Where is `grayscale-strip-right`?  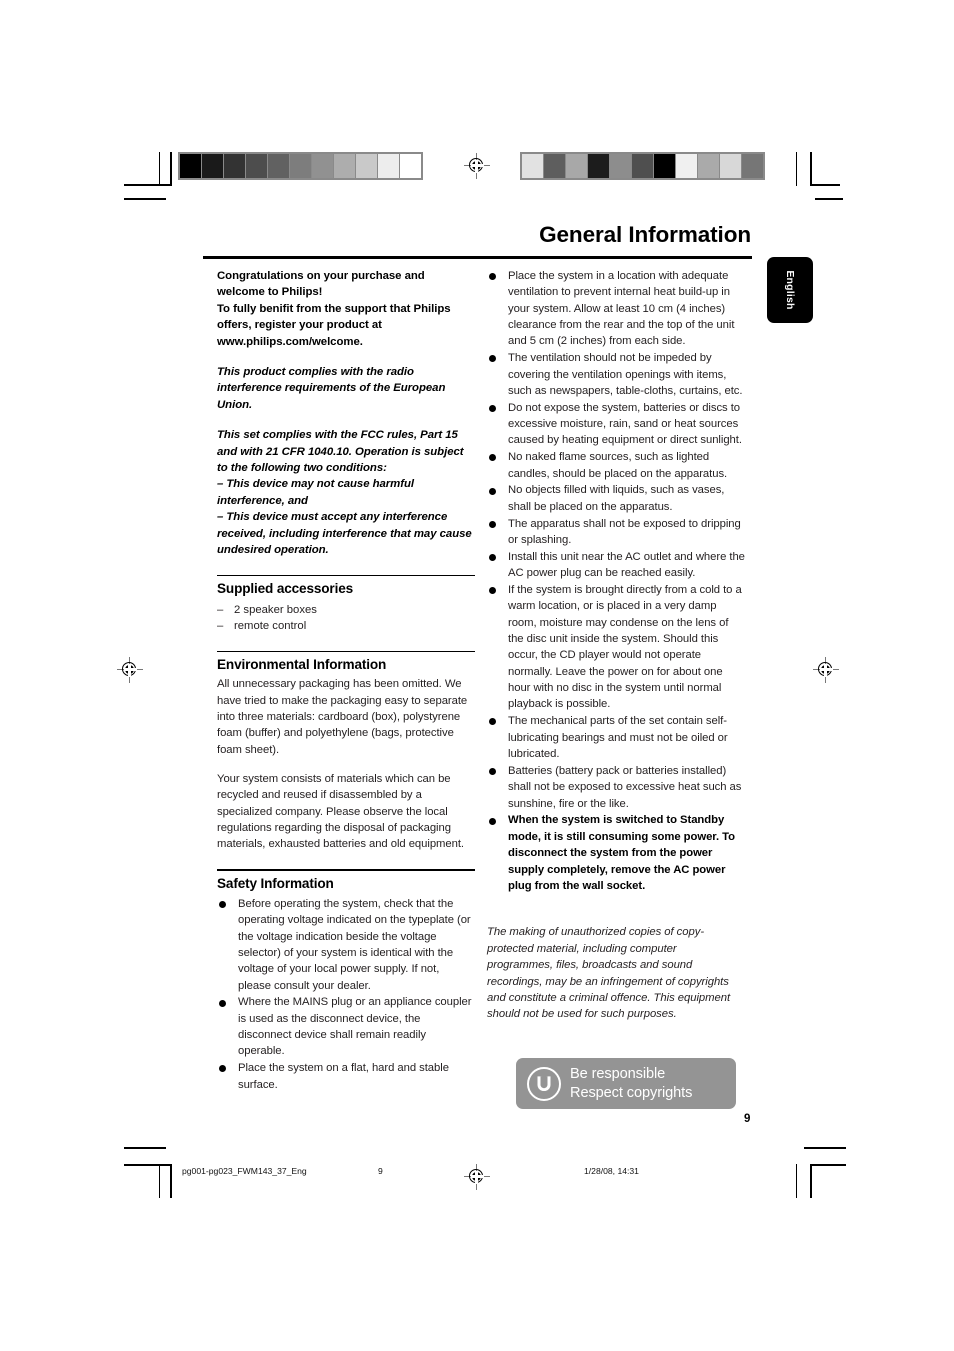 grayscale-strip-right is located at coordinates (642, 166).